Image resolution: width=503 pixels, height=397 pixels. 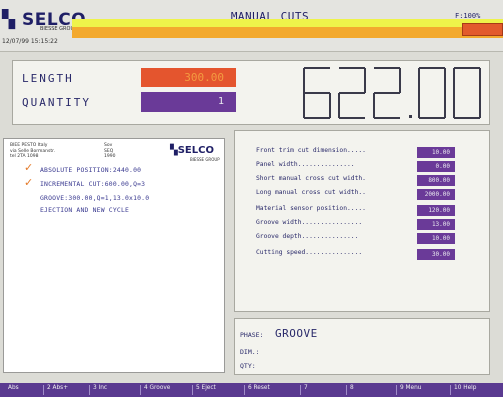 I want to click on program-line: INCREMENTAL CUT:600.00,Q=3, so click(x=92, y=184).